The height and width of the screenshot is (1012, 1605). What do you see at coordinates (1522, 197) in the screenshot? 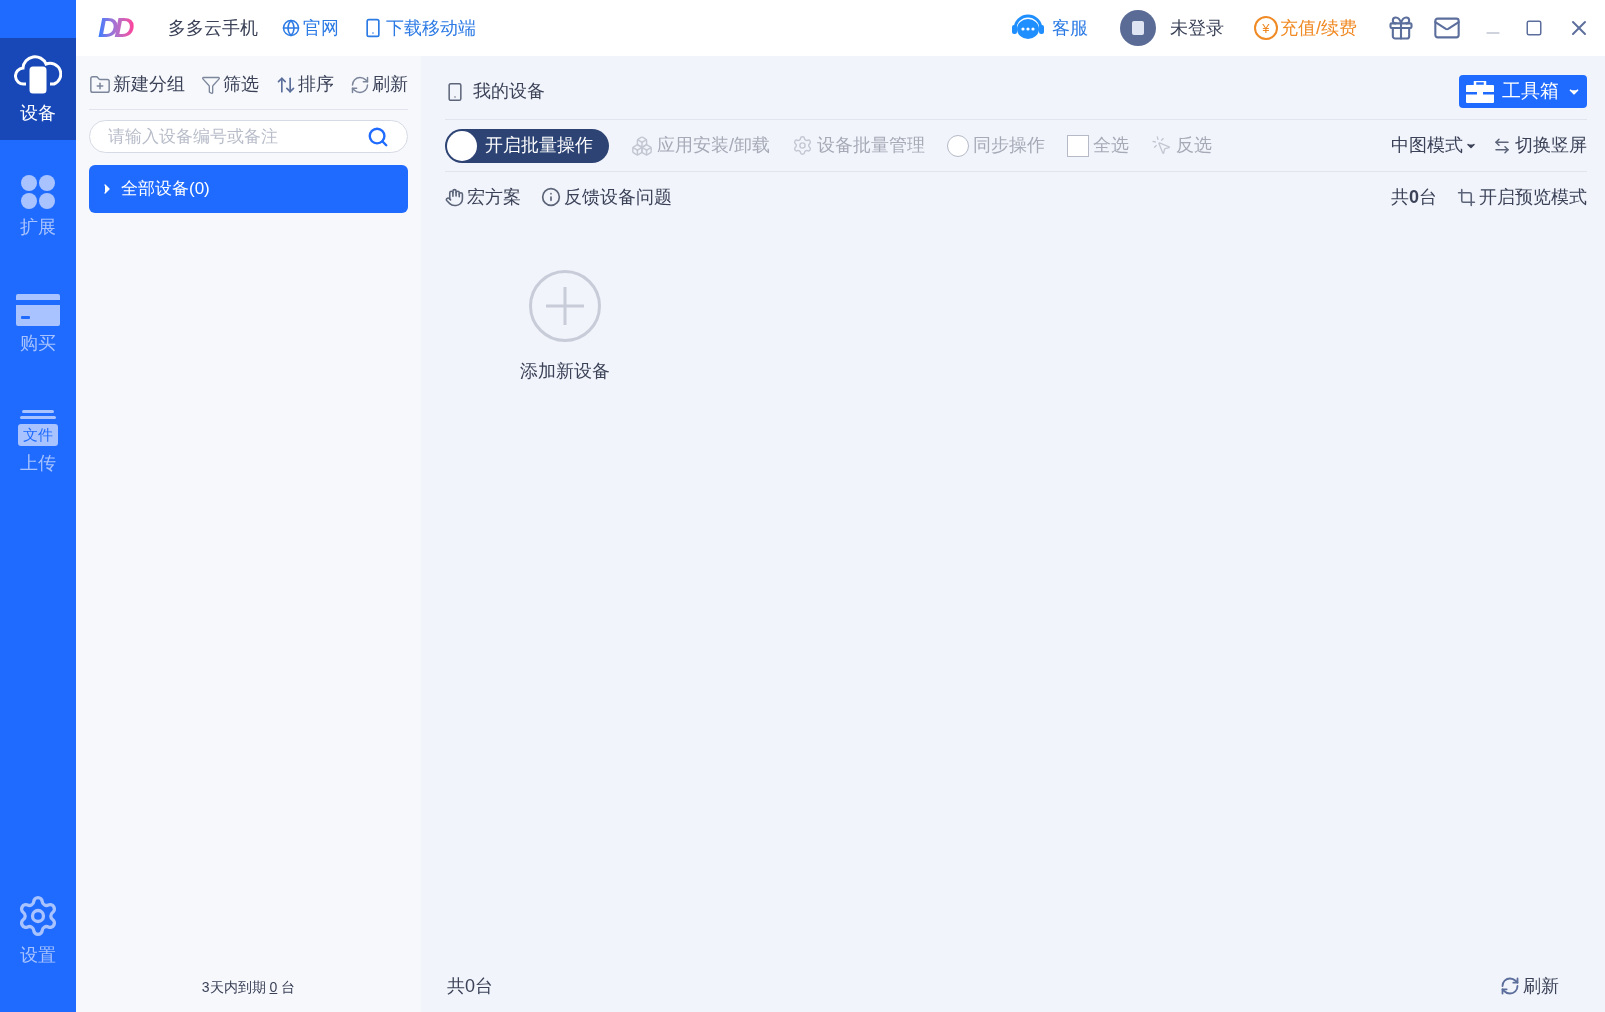
I see `preview-mode-button: 开启预览模式` at bounding box center [1522, 197].